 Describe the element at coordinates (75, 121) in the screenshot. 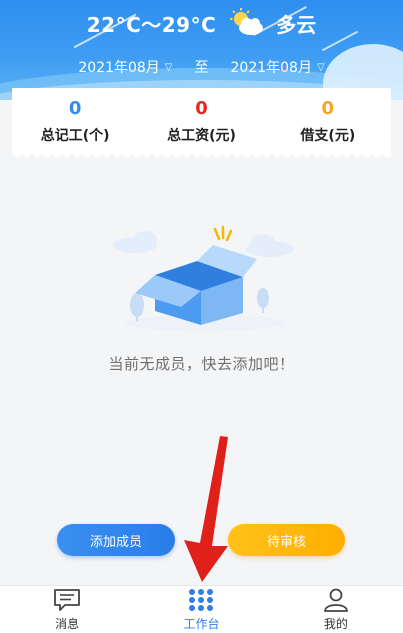

I see `stat-total-work: 0 总记工(个)` at that location.